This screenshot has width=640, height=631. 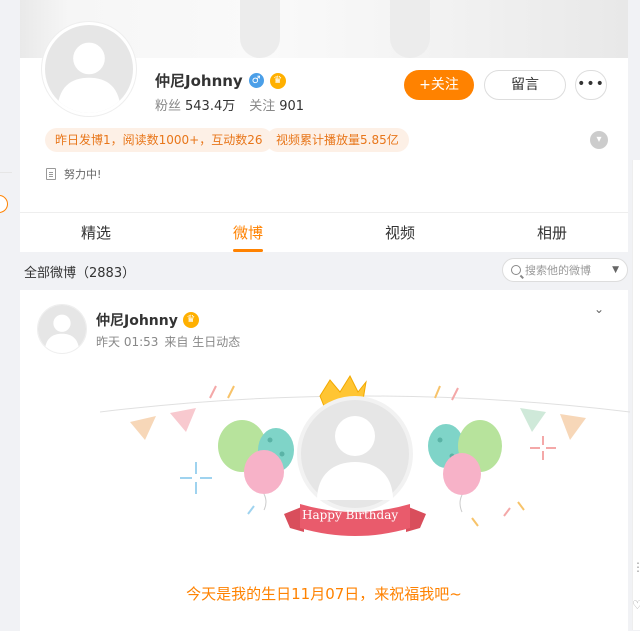 I want to click on search-placeholder: 搜索他的微博, so click(x=558, y=270).